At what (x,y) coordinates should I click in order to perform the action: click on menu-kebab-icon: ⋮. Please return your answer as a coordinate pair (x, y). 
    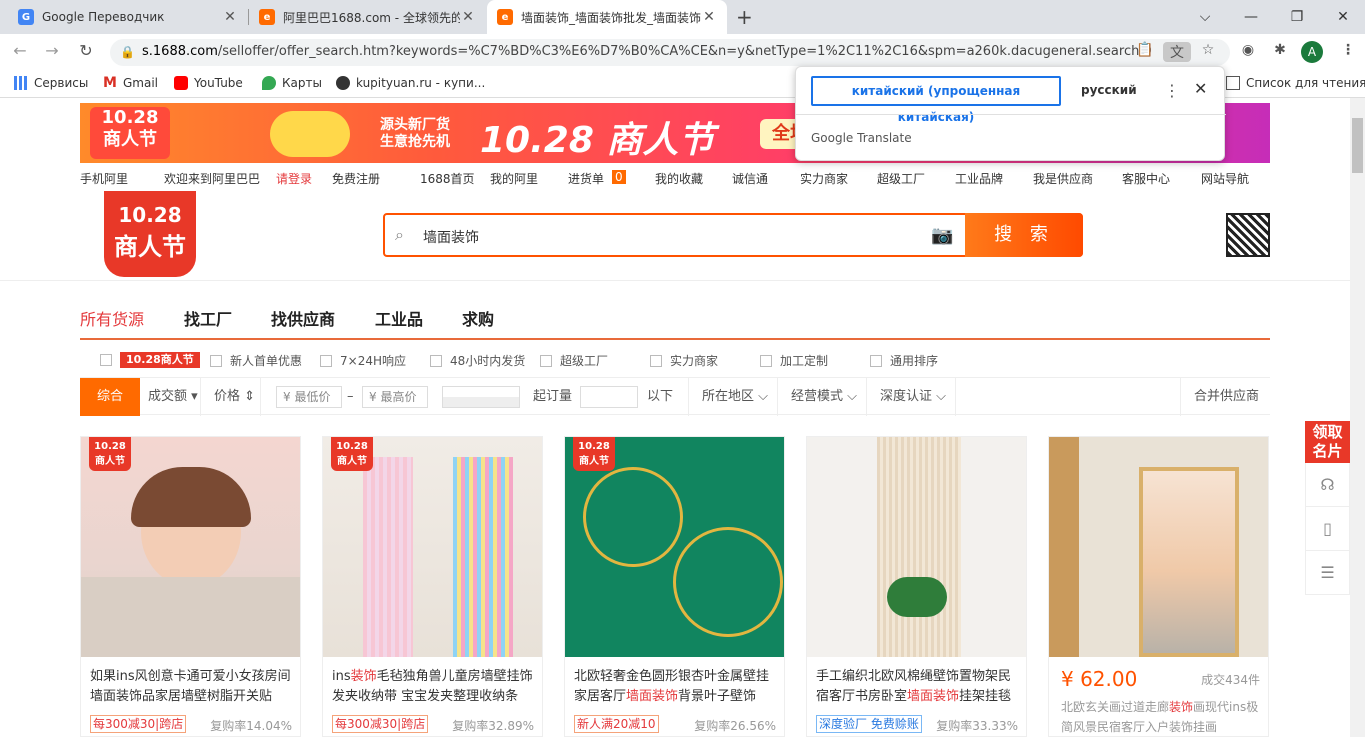
    Looking at the image, I should click on (1348, 52).